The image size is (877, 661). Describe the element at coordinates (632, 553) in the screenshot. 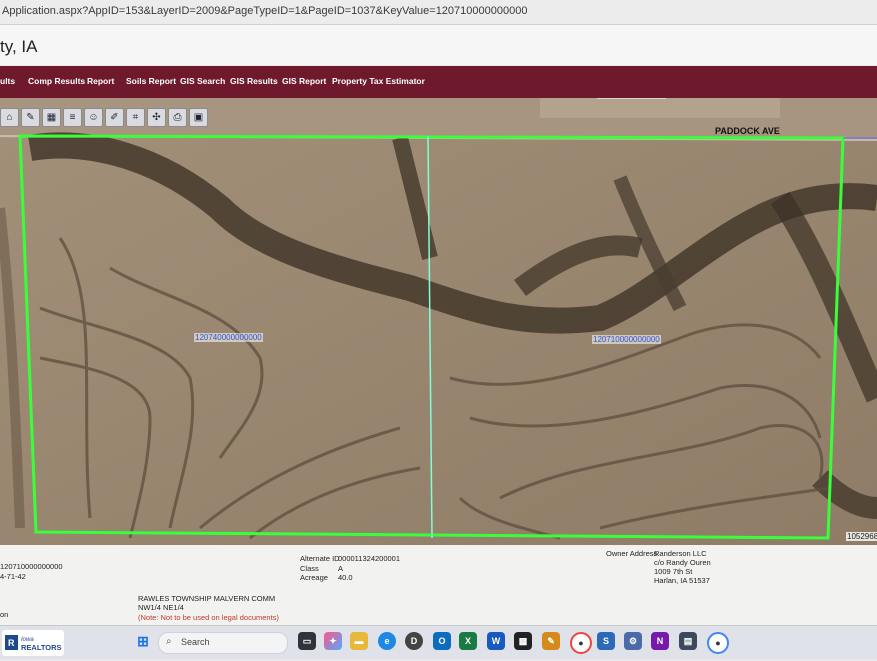

I see `owner-address-label: Owner Address` at that location.